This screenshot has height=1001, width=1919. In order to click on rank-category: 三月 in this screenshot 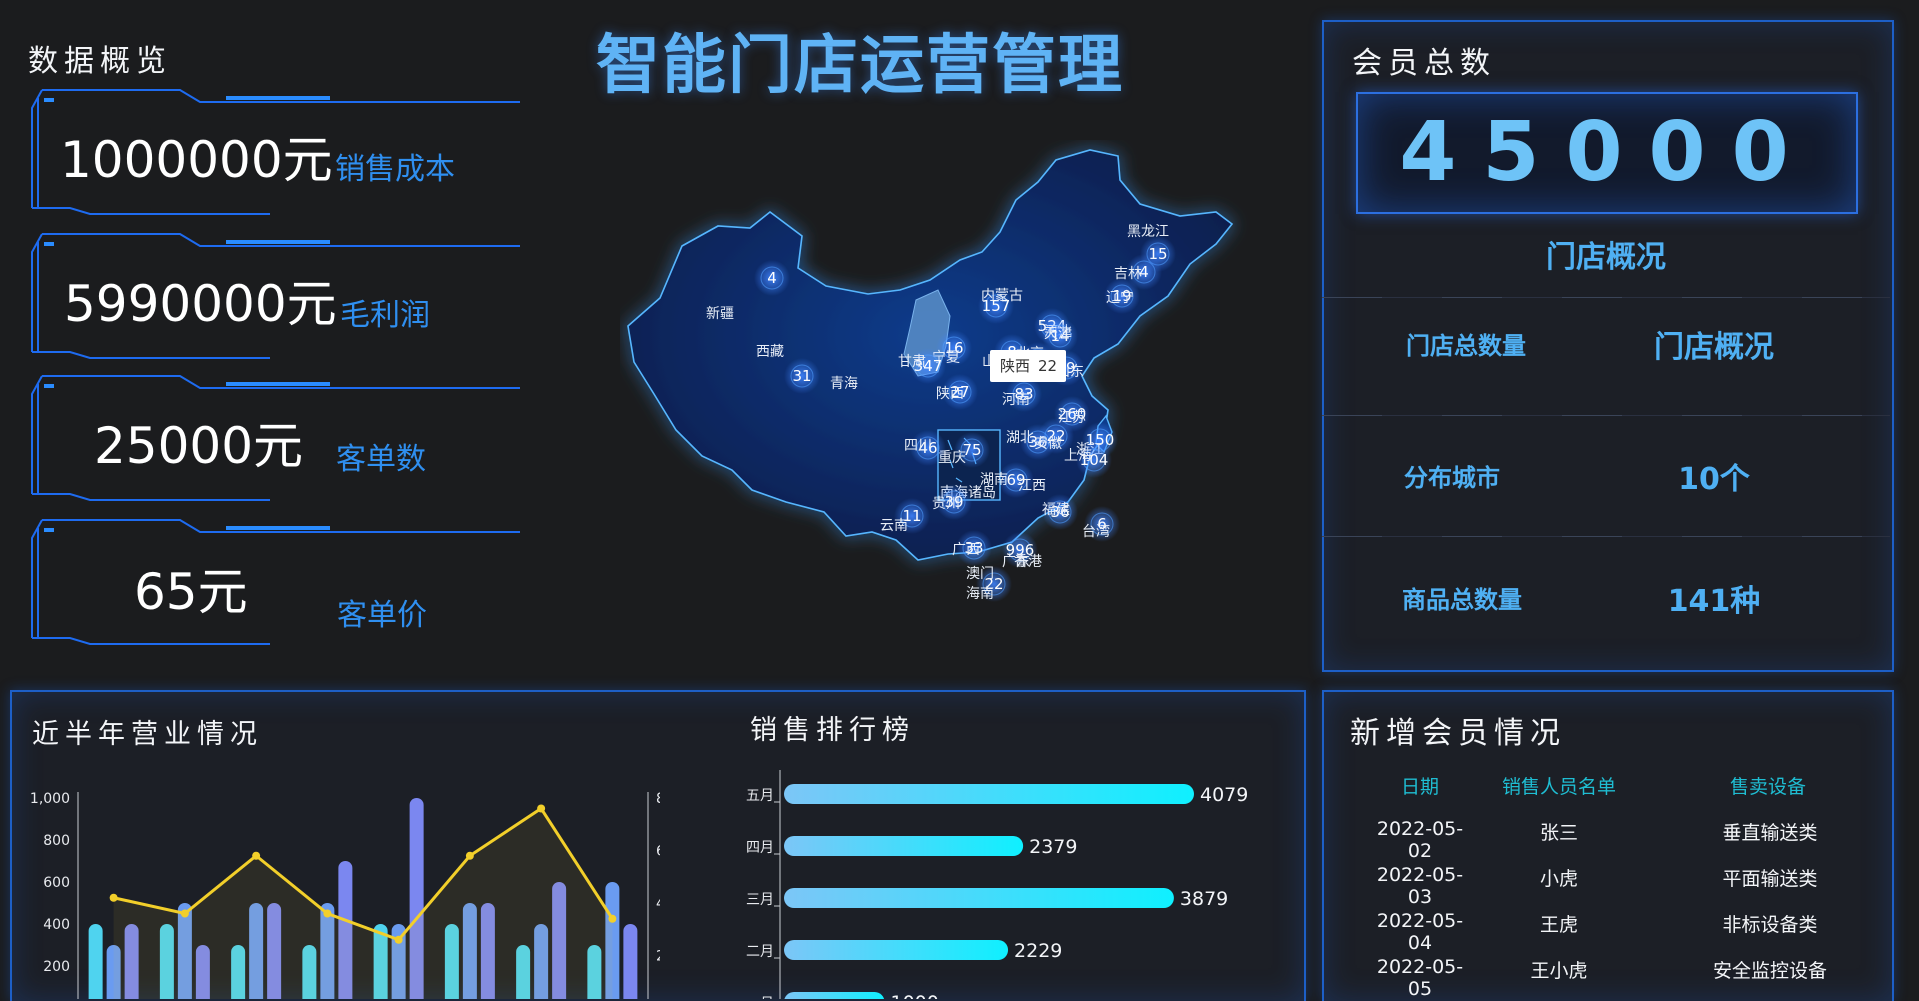, I will do `click(760, 900)`.